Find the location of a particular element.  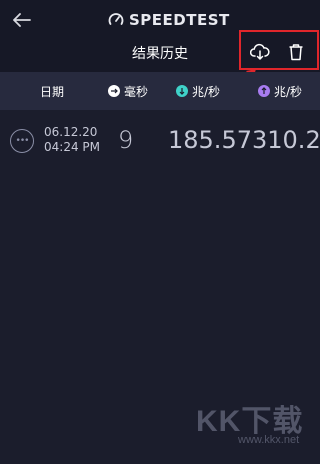

arrow-left-icon is located at coordinates (22, 20).